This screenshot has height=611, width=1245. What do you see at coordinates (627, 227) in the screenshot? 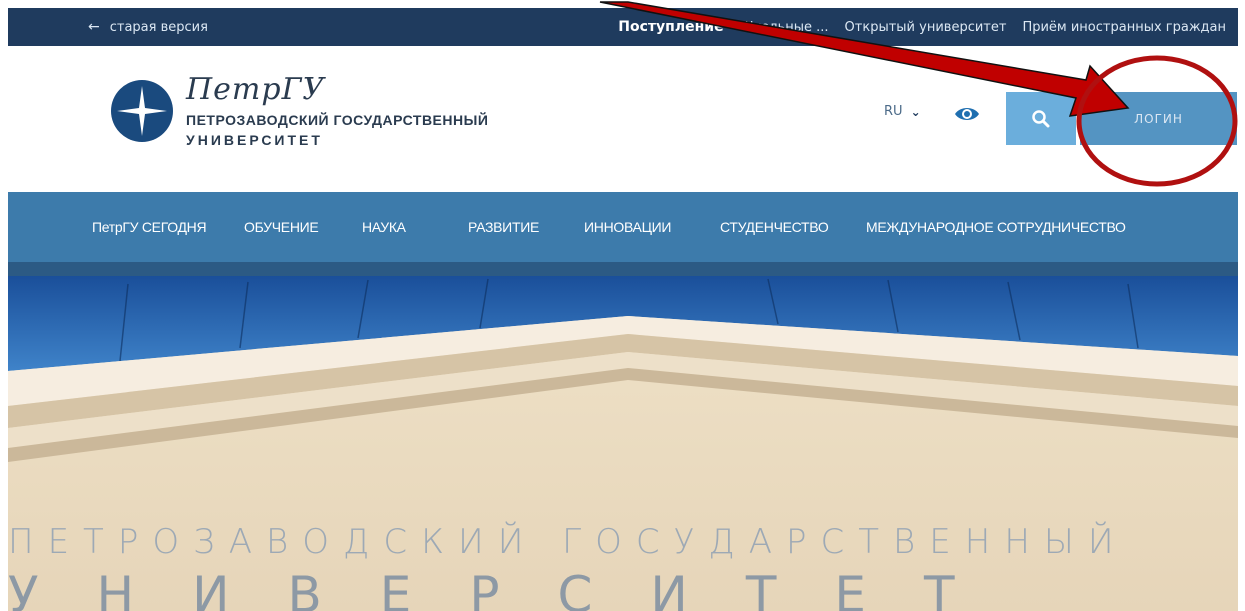
I see `nav-item-innovations: ИННОВАЦИИ` at bounding box center [627, 227].